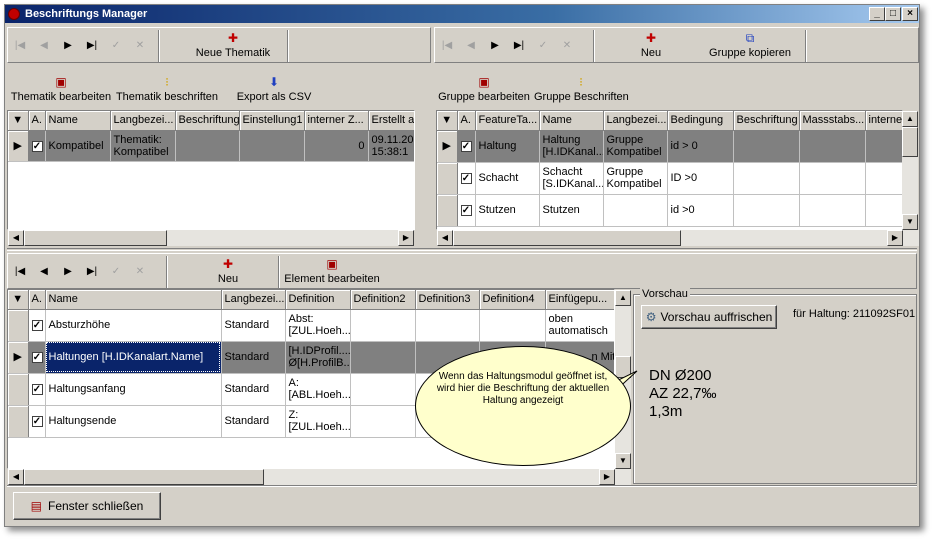  What do you see at coordinates (700, 210) in the screenshot?
I see `cell-bedingung: id >0` at bounding box center [700, 210].